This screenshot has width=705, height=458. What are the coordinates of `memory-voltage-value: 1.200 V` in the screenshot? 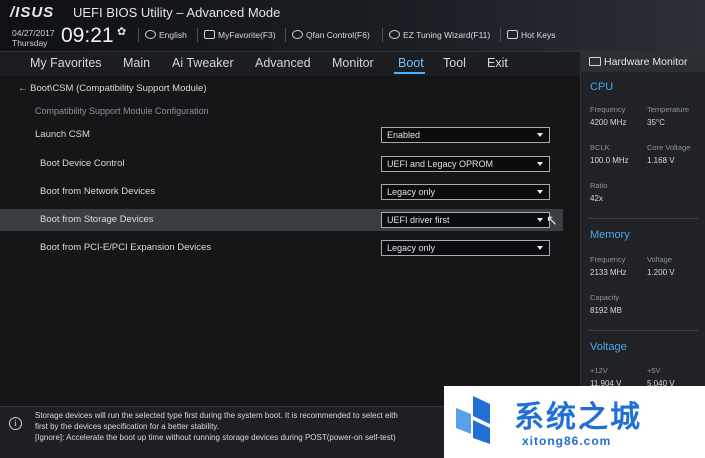 It's located at (661, 272).